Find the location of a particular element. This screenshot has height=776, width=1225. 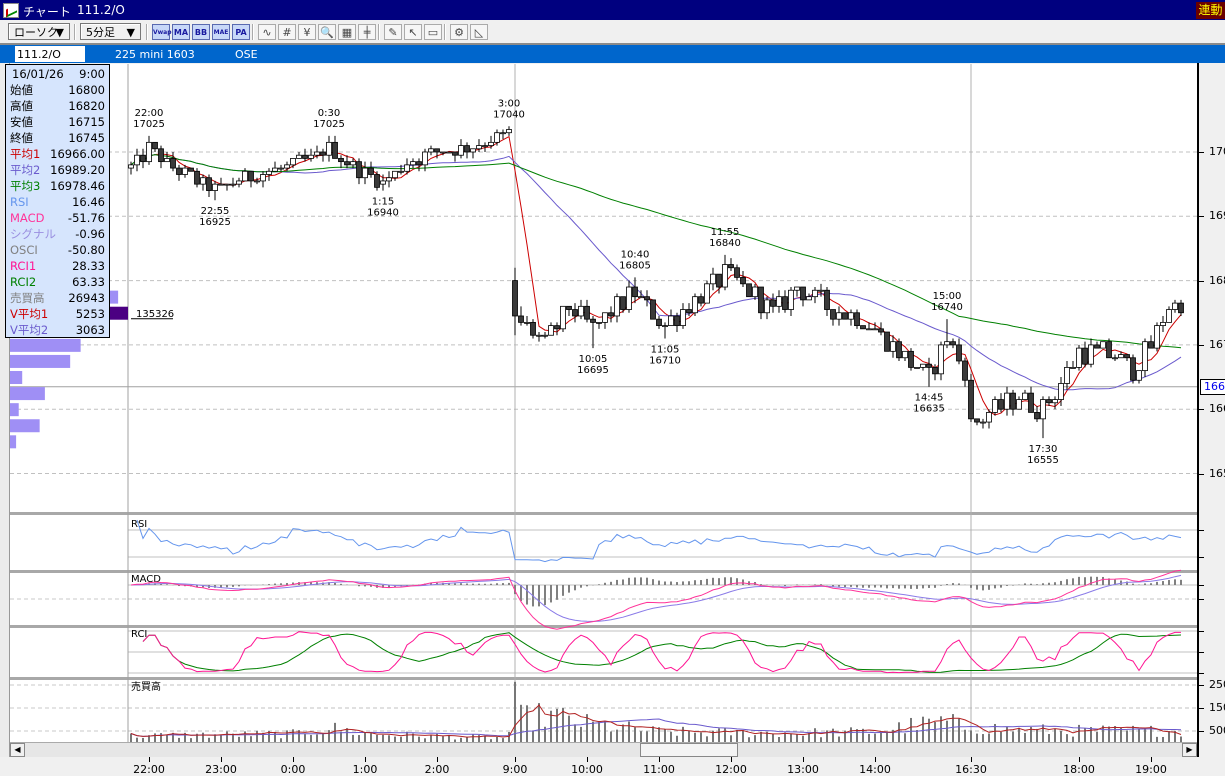

chart-type-dropdown: ローソク ▼ is located at coordinates (39, 31).